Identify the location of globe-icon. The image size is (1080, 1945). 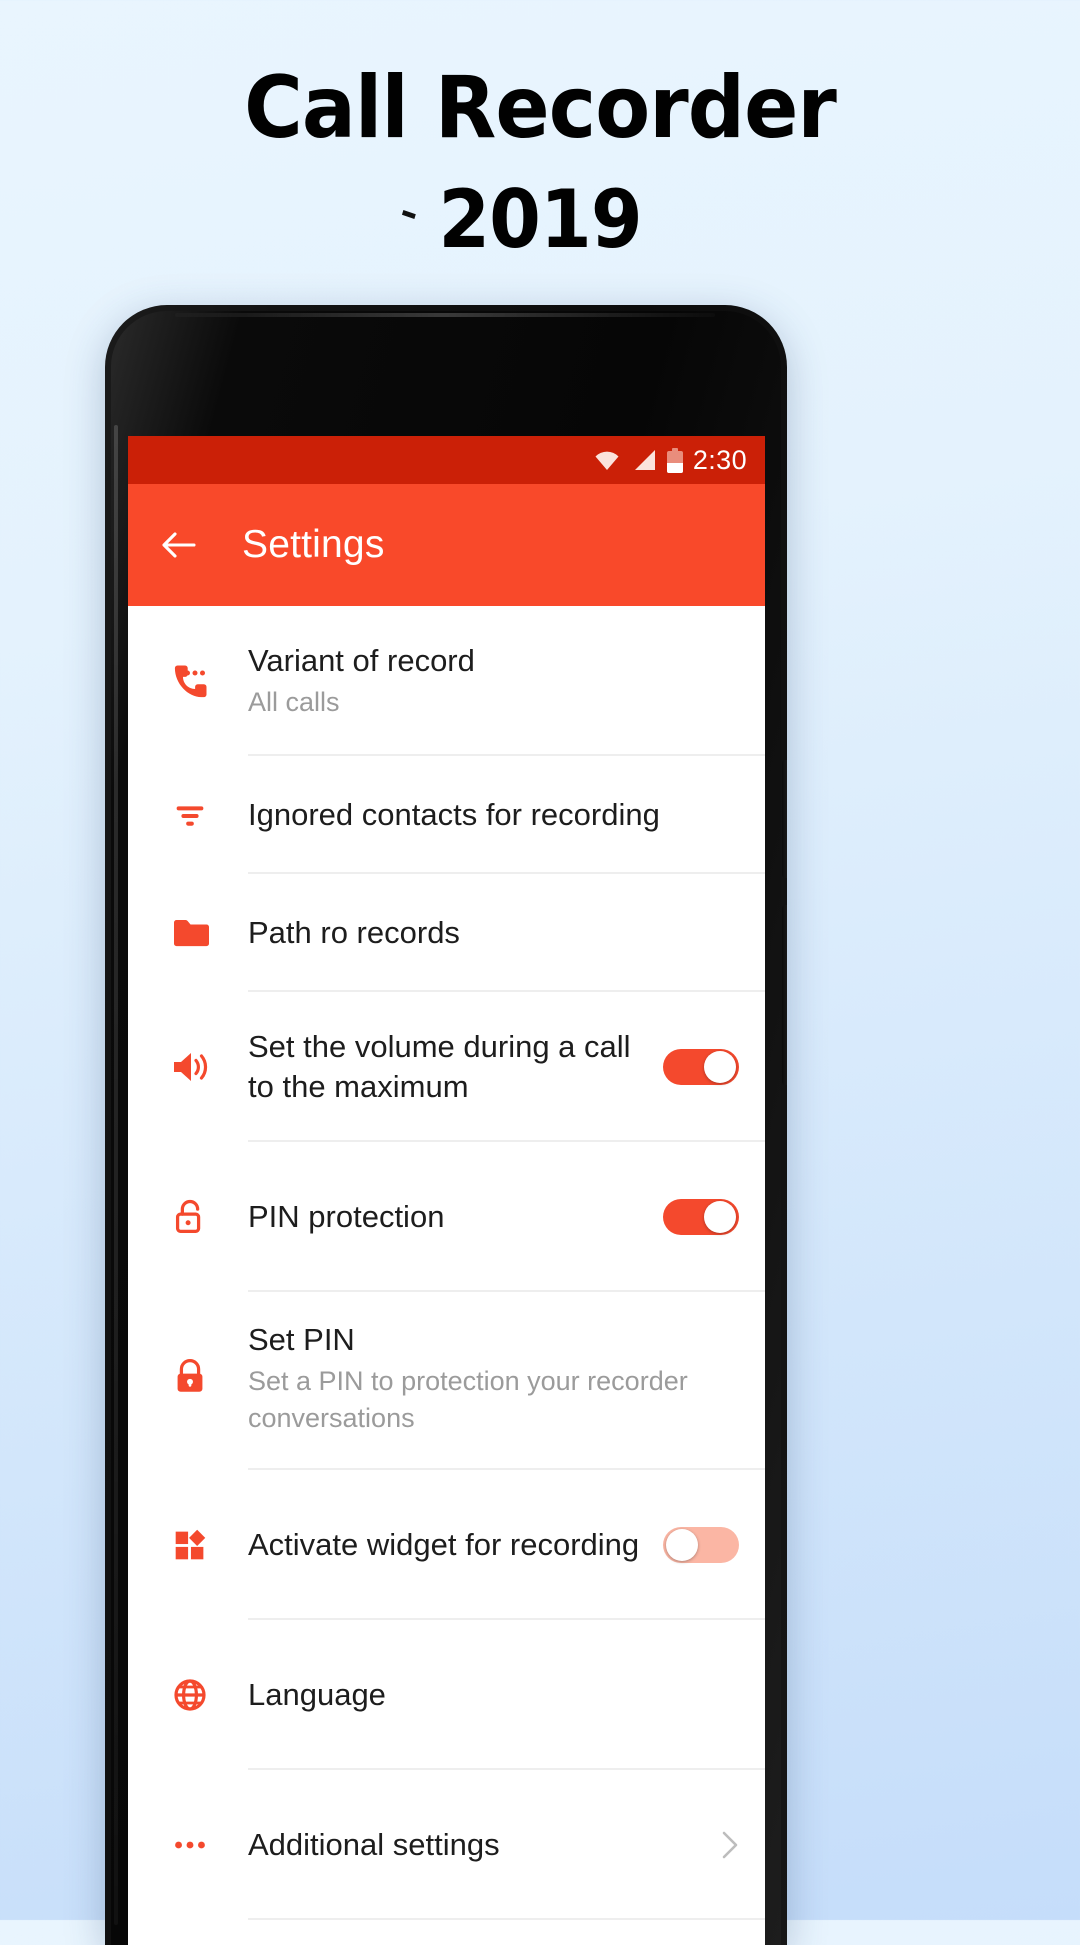
(190, 1695).